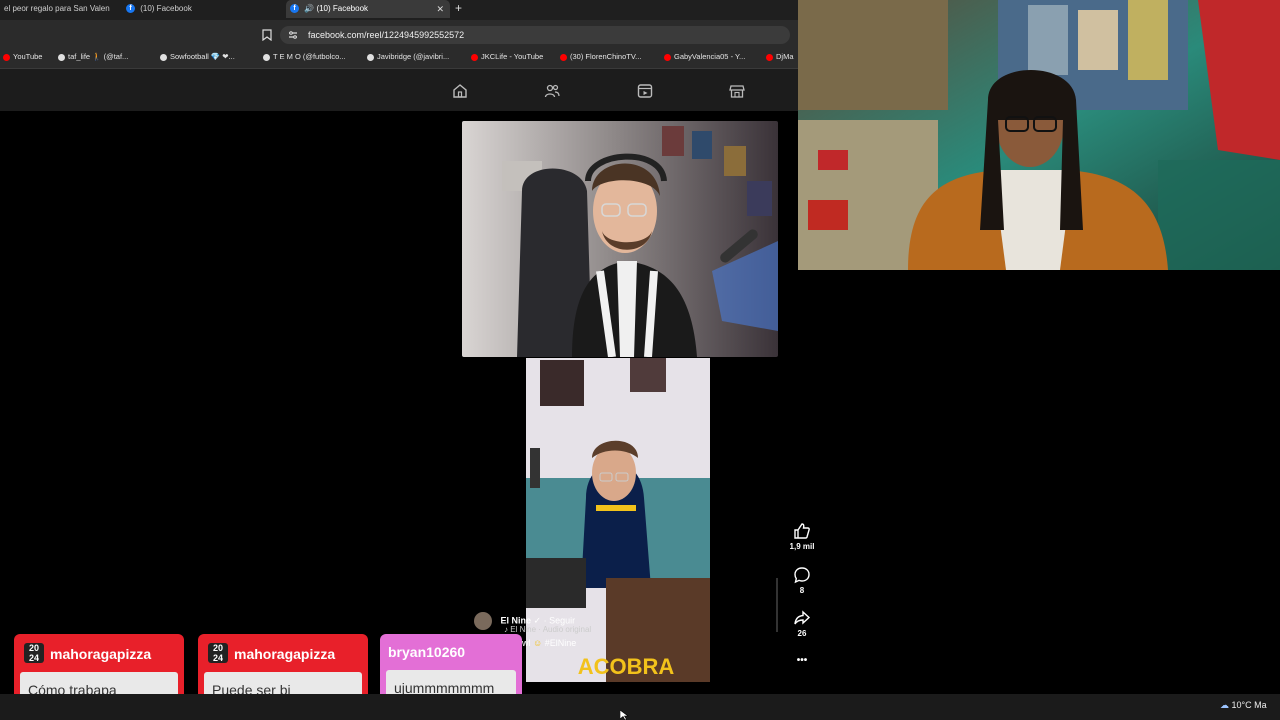  What do you see at coordinates (57, 8) in the screenshot?
I see `tab-label: el peor regalo para San Valen` at bounding box center [57, 8].